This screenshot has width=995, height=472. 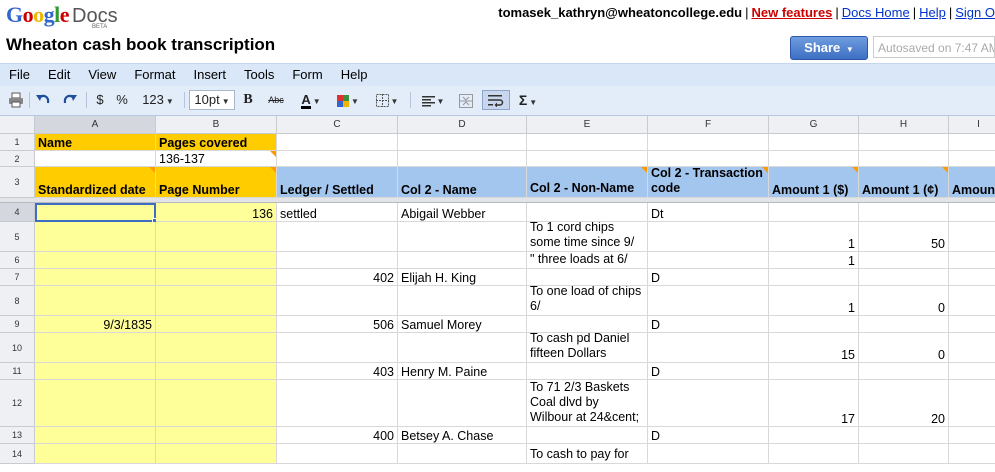 What do you see at coordinates (17, 237) in the screenshot?
I see `row-header: 5` at bounding box center [17, 237].